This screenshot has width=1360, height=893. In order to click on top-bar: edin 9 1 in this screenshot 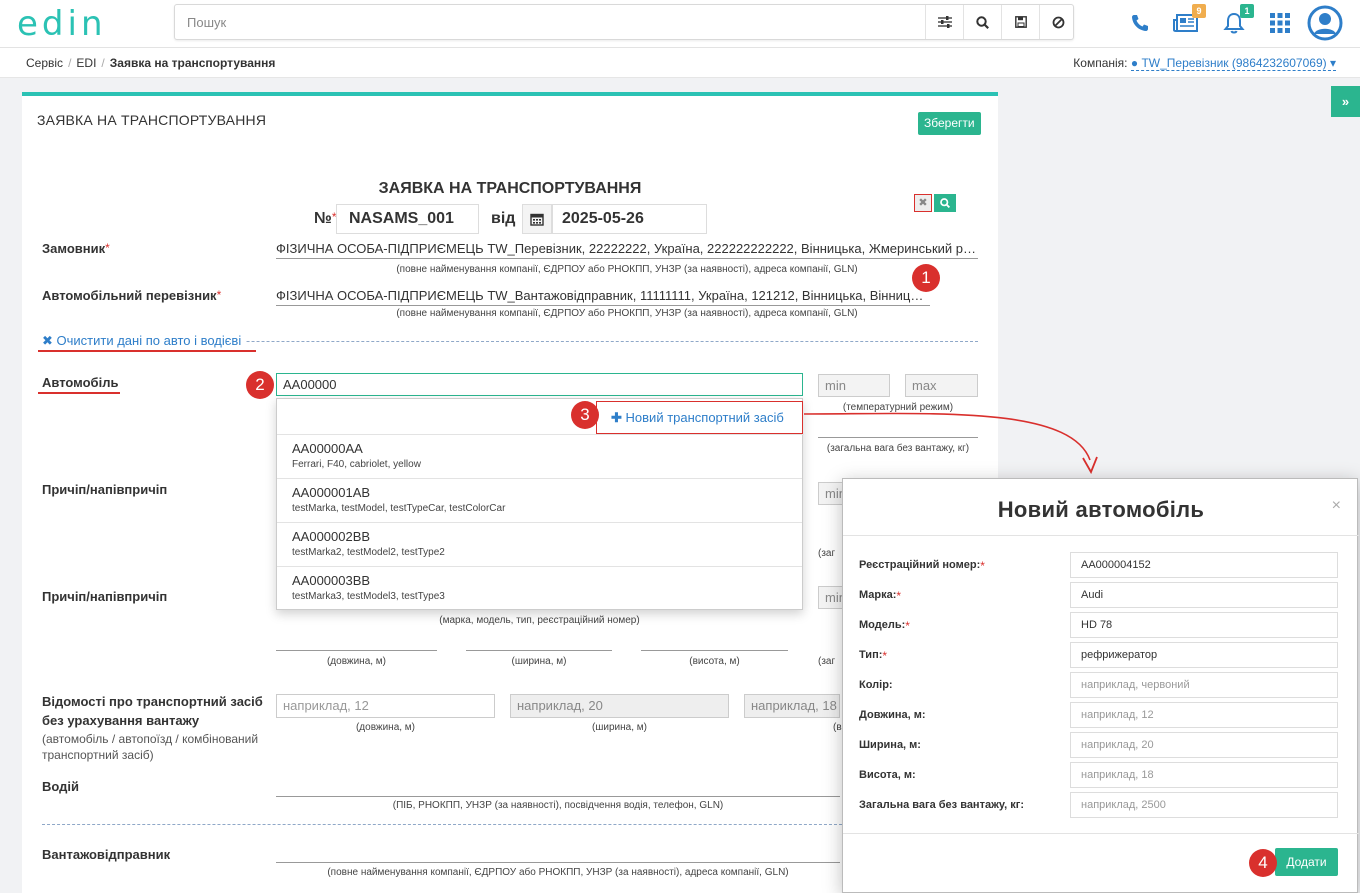, I will do `click(680, 24)`.